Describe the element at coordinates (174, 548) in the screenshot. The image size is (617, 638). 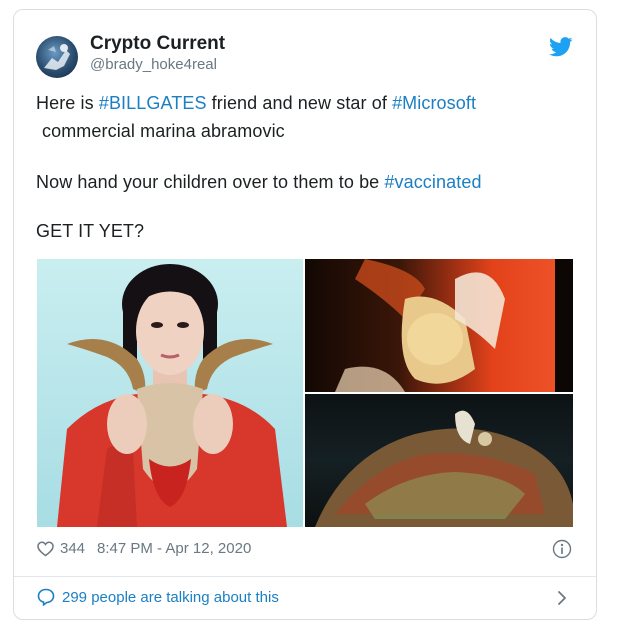
I see `tweet-timestamp: 8:47 PM - Apr 12, 2020` at that location.